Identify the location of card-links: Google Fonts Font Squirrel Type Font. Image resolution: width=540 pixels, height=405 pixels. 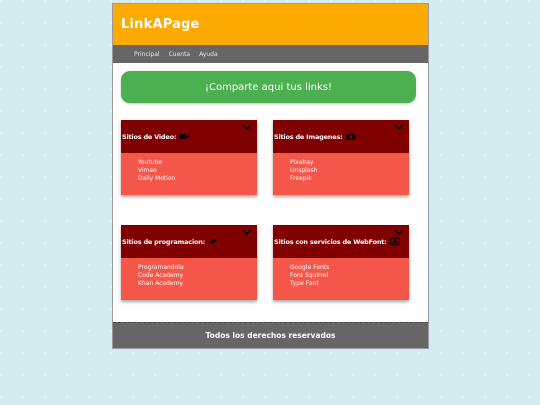
(341, 279).